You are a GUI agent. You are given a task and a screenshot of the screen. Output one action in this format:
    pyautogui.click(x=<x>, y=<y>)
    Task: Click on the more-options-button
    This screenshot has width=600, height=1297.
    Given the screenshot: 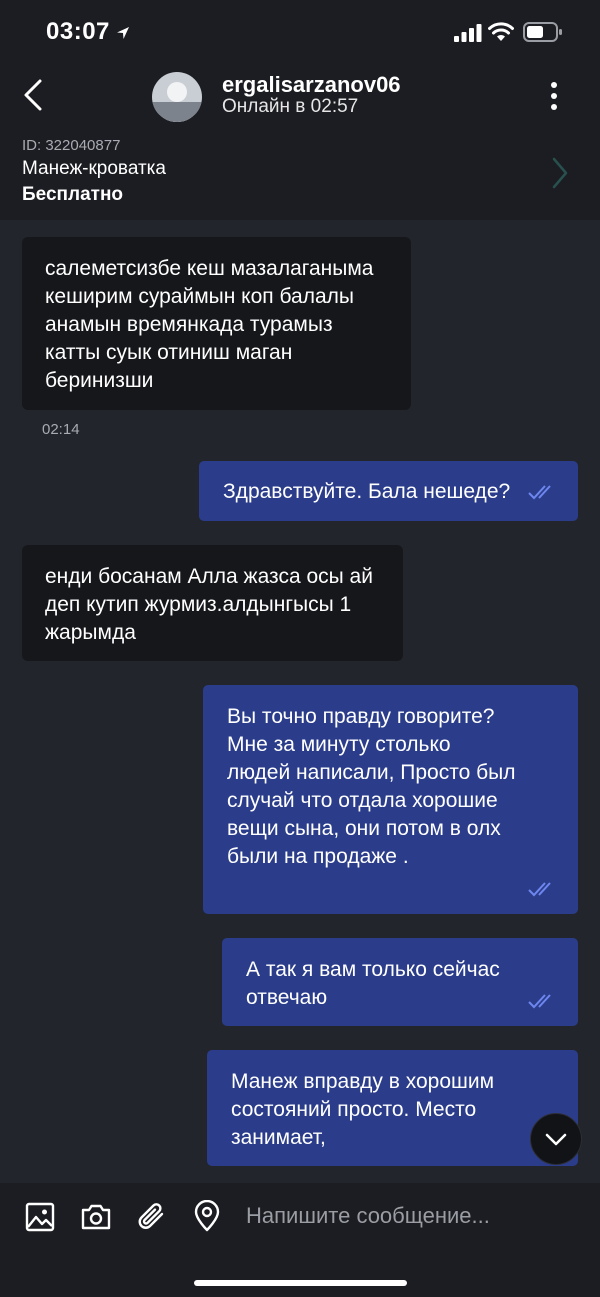 What is the action you would take?
    pyautogui.click(x=554, y=96)
    